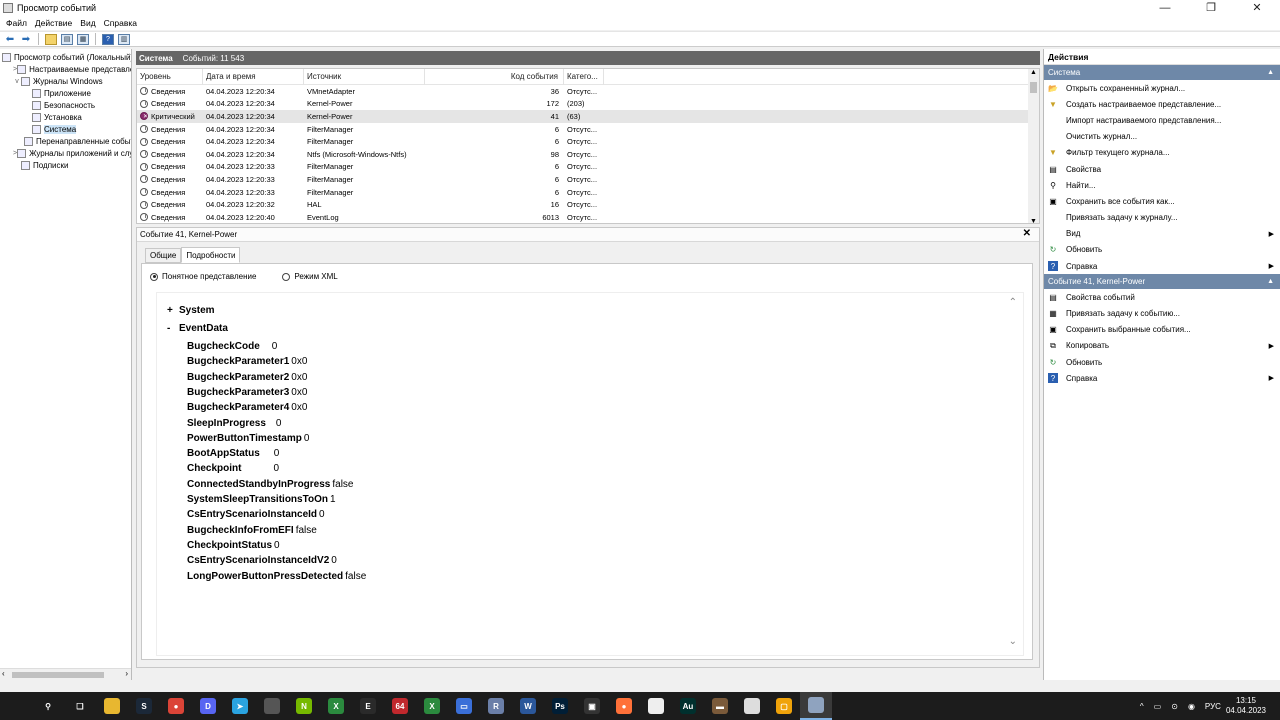 This screenshot has width=1280, height=720. What do you see at coordinates (253, 77) in the screenshot?
I see `column-date: Дата и время` at bounding box center [253, 77].